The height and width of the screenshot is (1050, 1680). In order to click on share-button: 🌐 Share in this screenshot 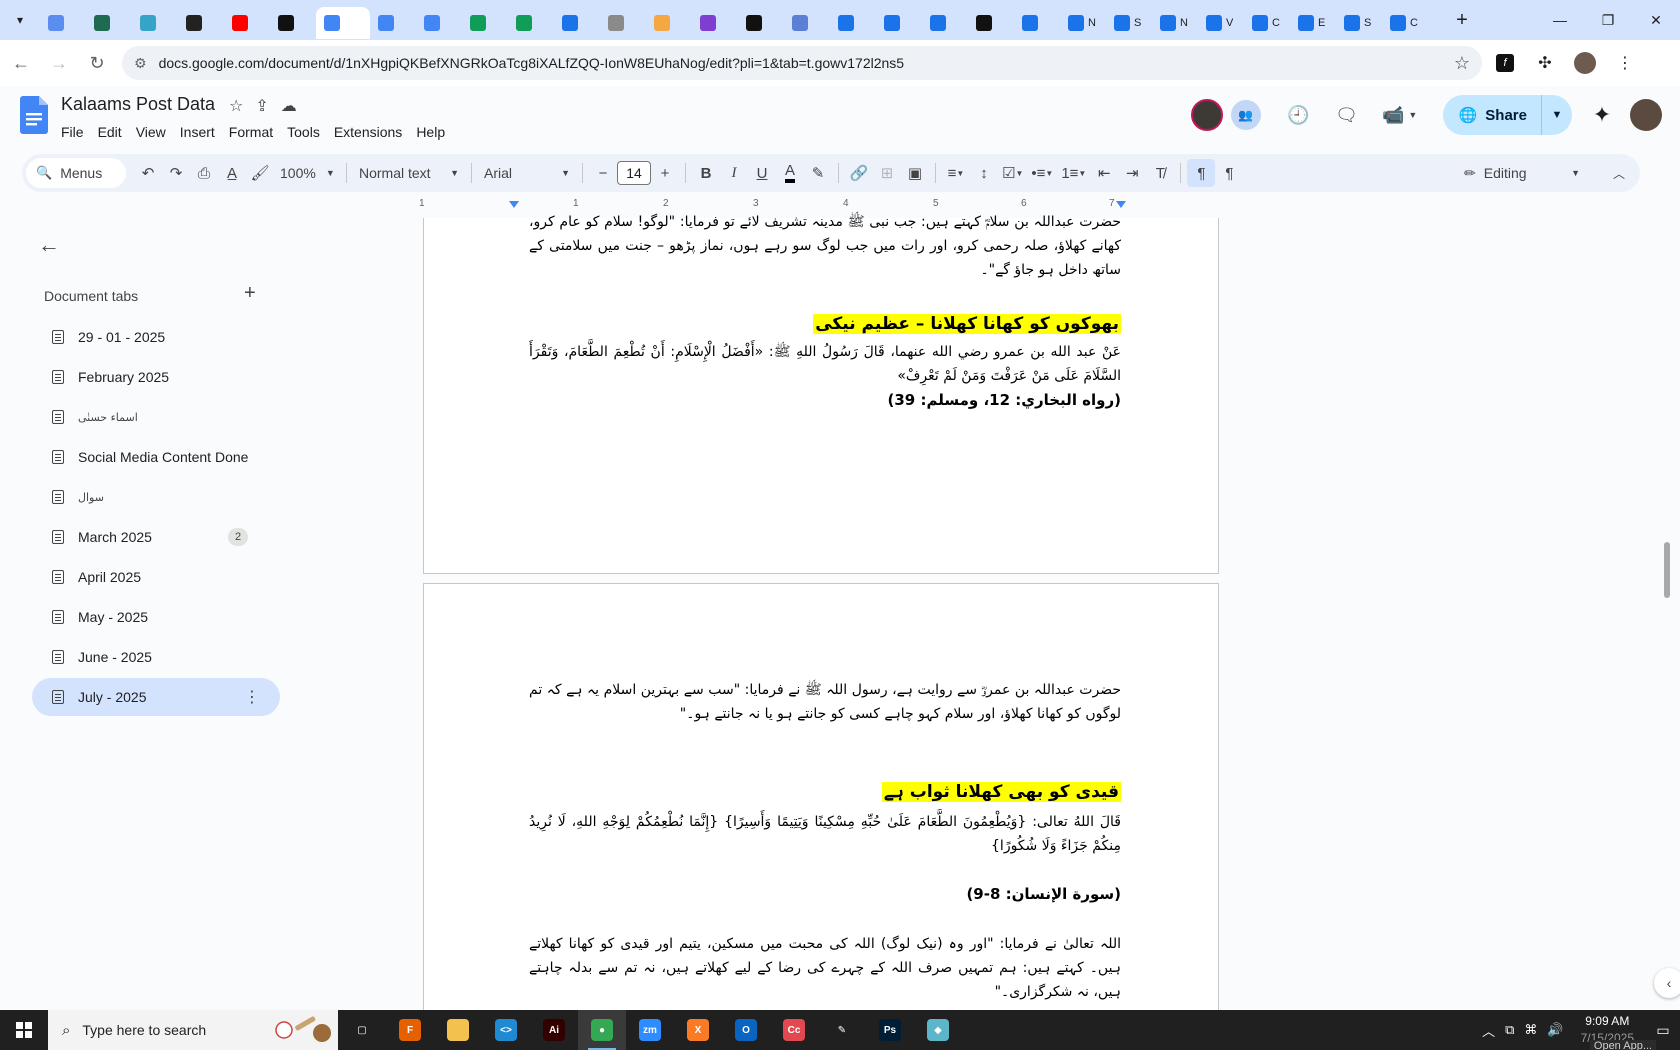, I will do `click(1492, 115)`.